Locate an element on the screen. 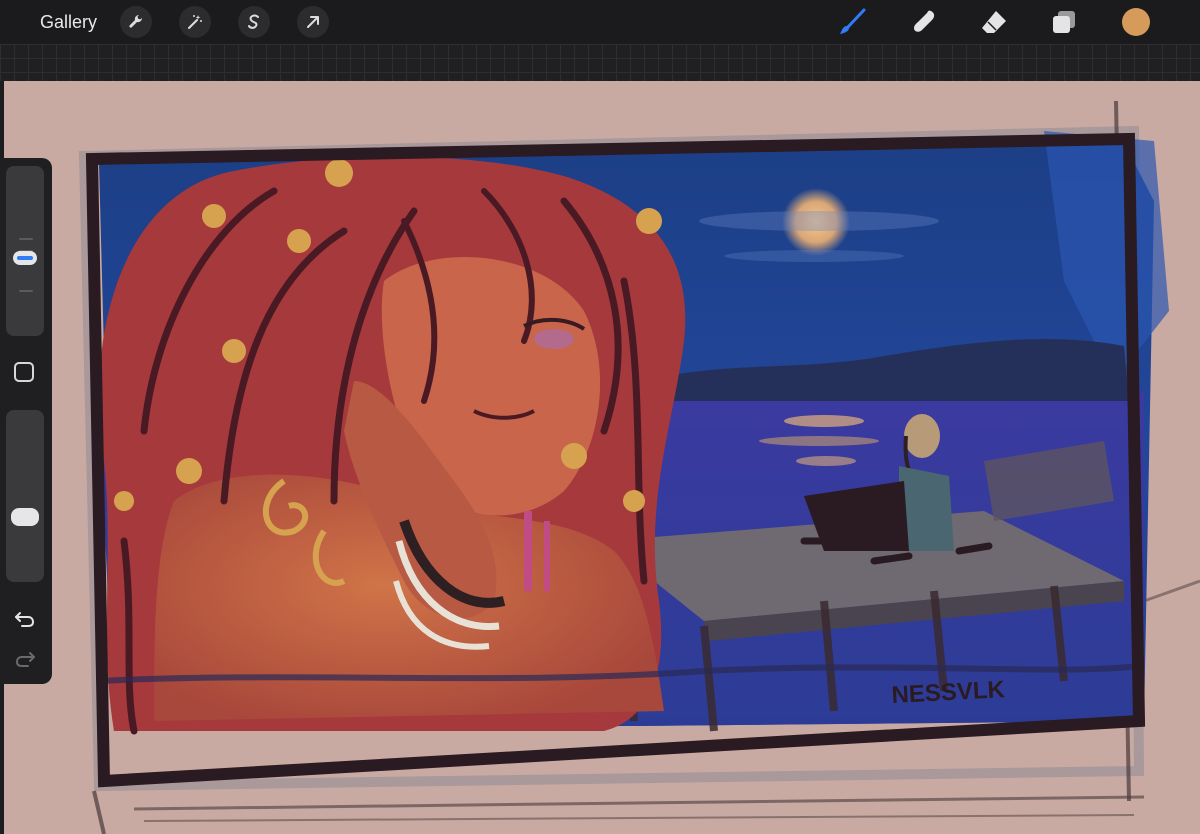 Image resolution: width=1200 pixels, height=834 pixels. layers-icon is located at coordinates (1064, 22).